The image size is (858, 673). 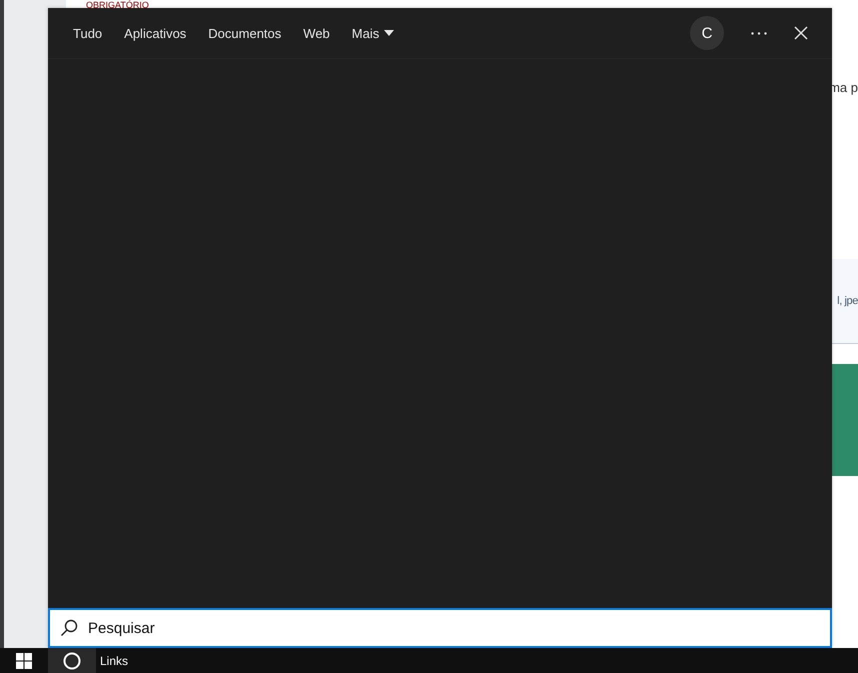 I want to click on search-bar: Pesquisar, so click(x=440, y=628).